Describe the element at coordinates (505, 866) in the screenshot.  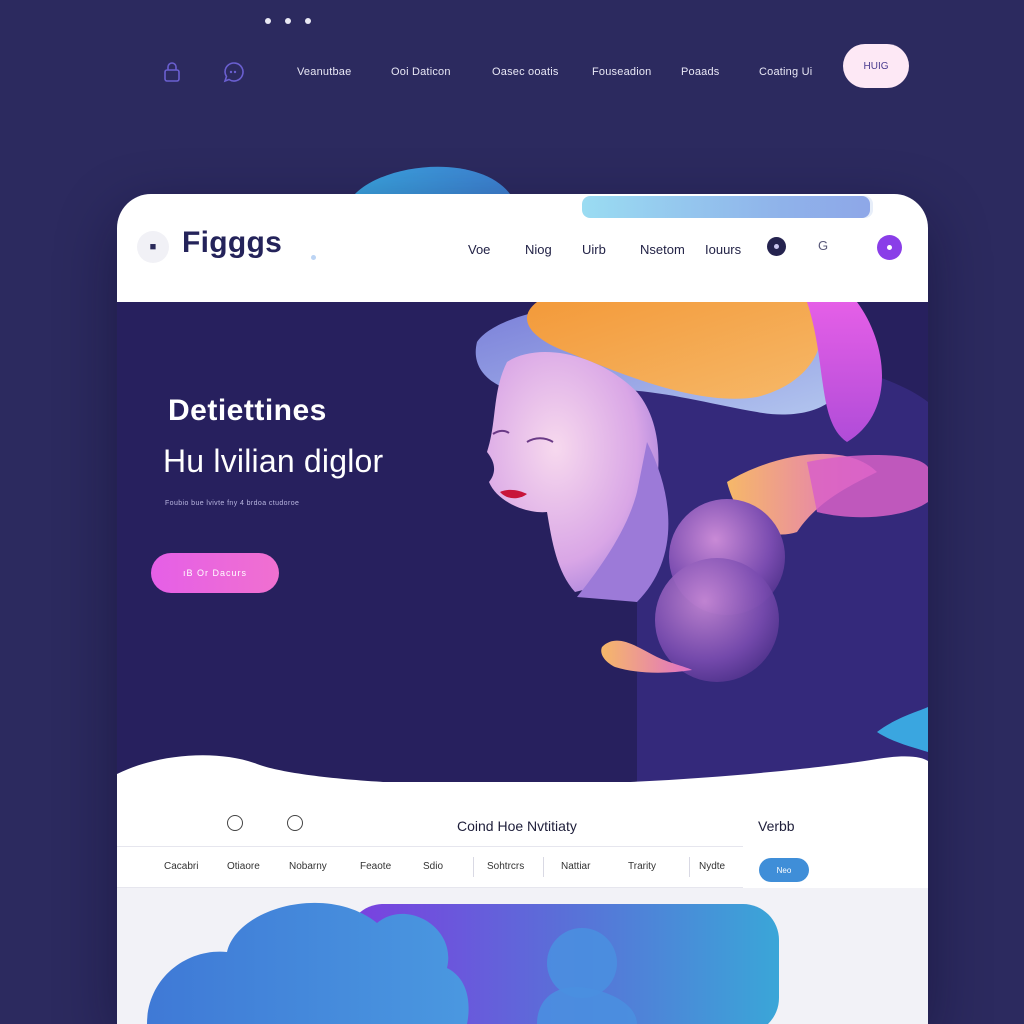
I see `filter-tab: Sohtrcrs` at that location.